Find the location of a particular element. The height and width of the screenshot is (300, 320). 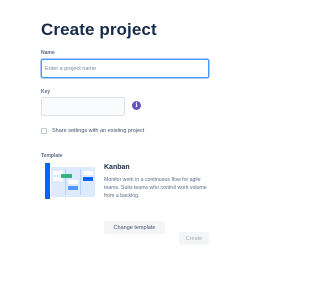

page-title: Create project is located at coordinates (99, 29).